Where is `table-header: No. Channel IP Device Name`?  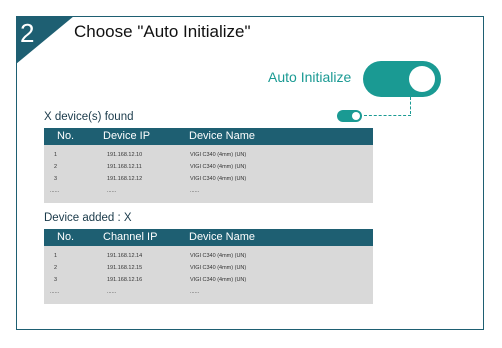
table-header: No. Channel IP Device Name is located at coordinates (208, 237).